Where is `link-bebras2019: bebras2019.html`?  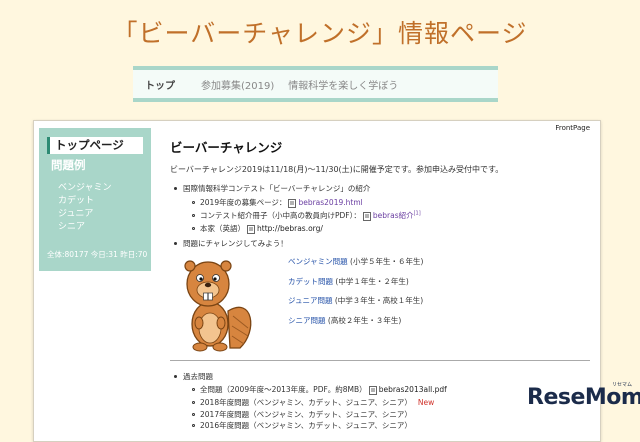
link-bebras2019: bebras2019.html is located at coordinates (330, 202).